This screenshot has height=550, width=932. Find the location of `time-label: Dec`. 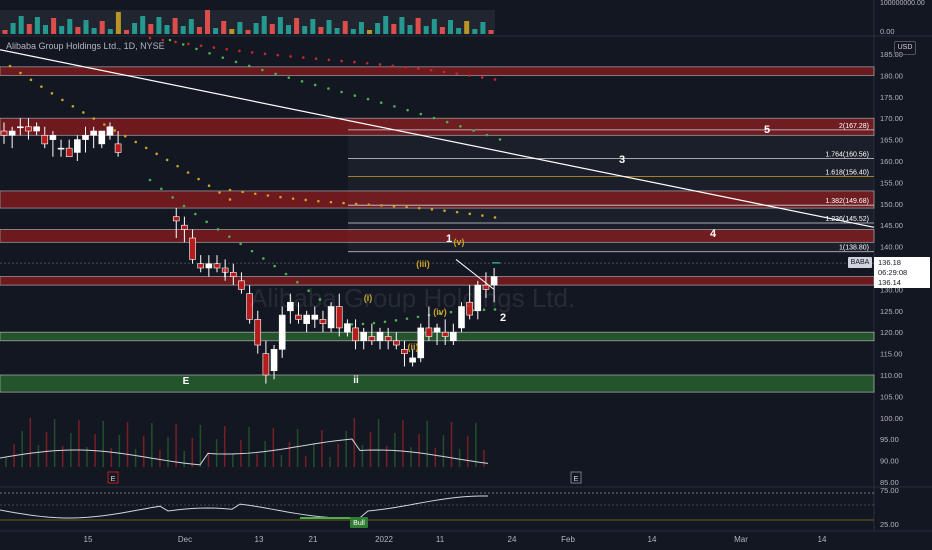

time-label: Dec is located at coordinates (185, 539).